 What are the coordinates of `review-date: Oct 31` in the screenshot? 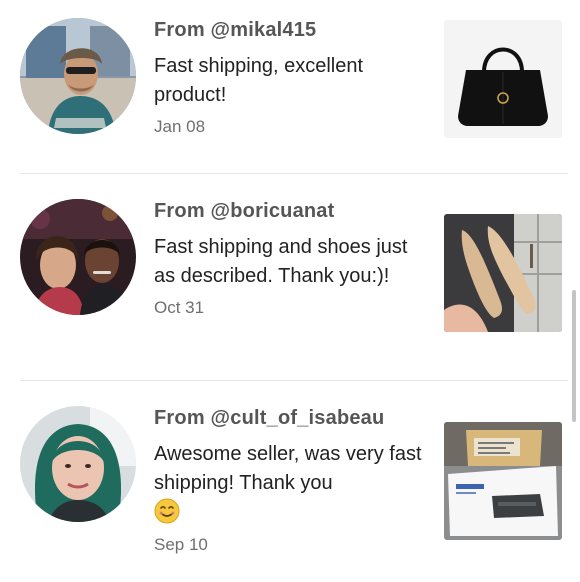 It's located at (179, 307).